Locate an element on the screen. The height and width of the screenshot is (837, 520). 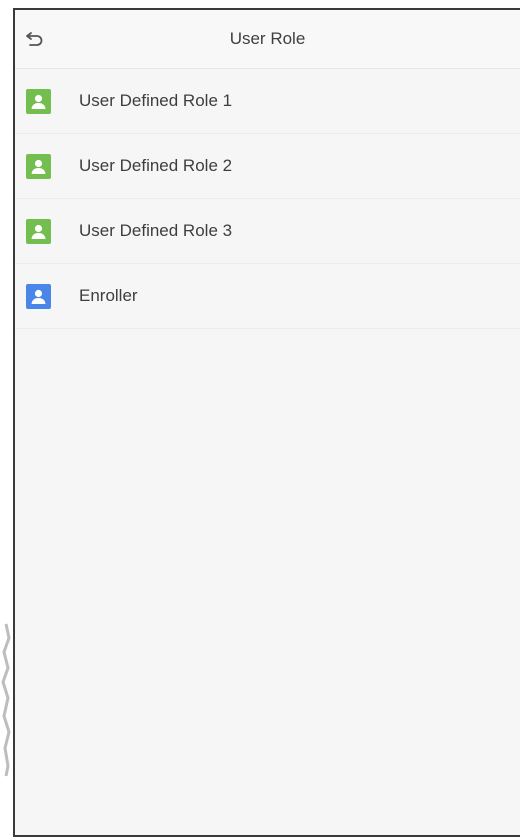
role-item-user-defined-2: User Defined Role 2 is located at coordinates (267, 166).